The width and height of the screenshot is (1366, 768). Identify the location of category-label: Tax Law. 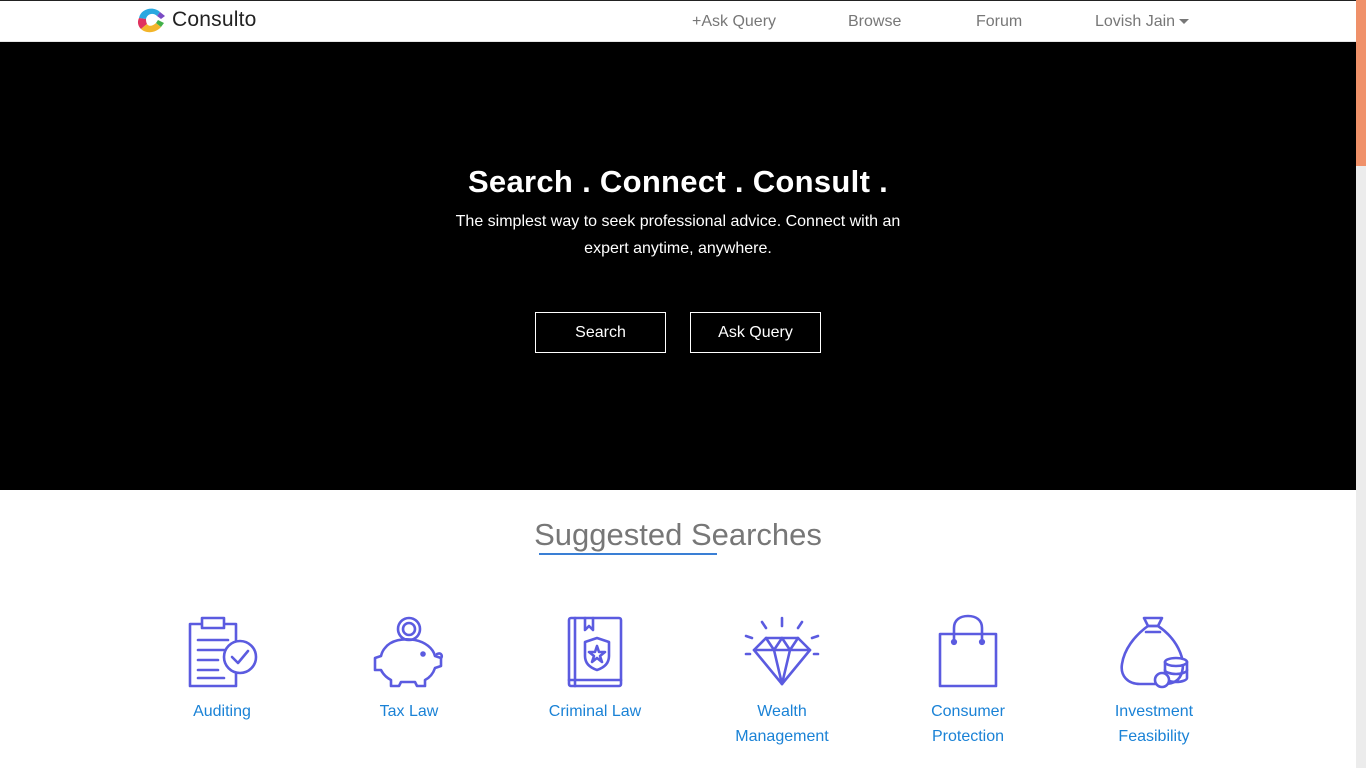
(409, 711).